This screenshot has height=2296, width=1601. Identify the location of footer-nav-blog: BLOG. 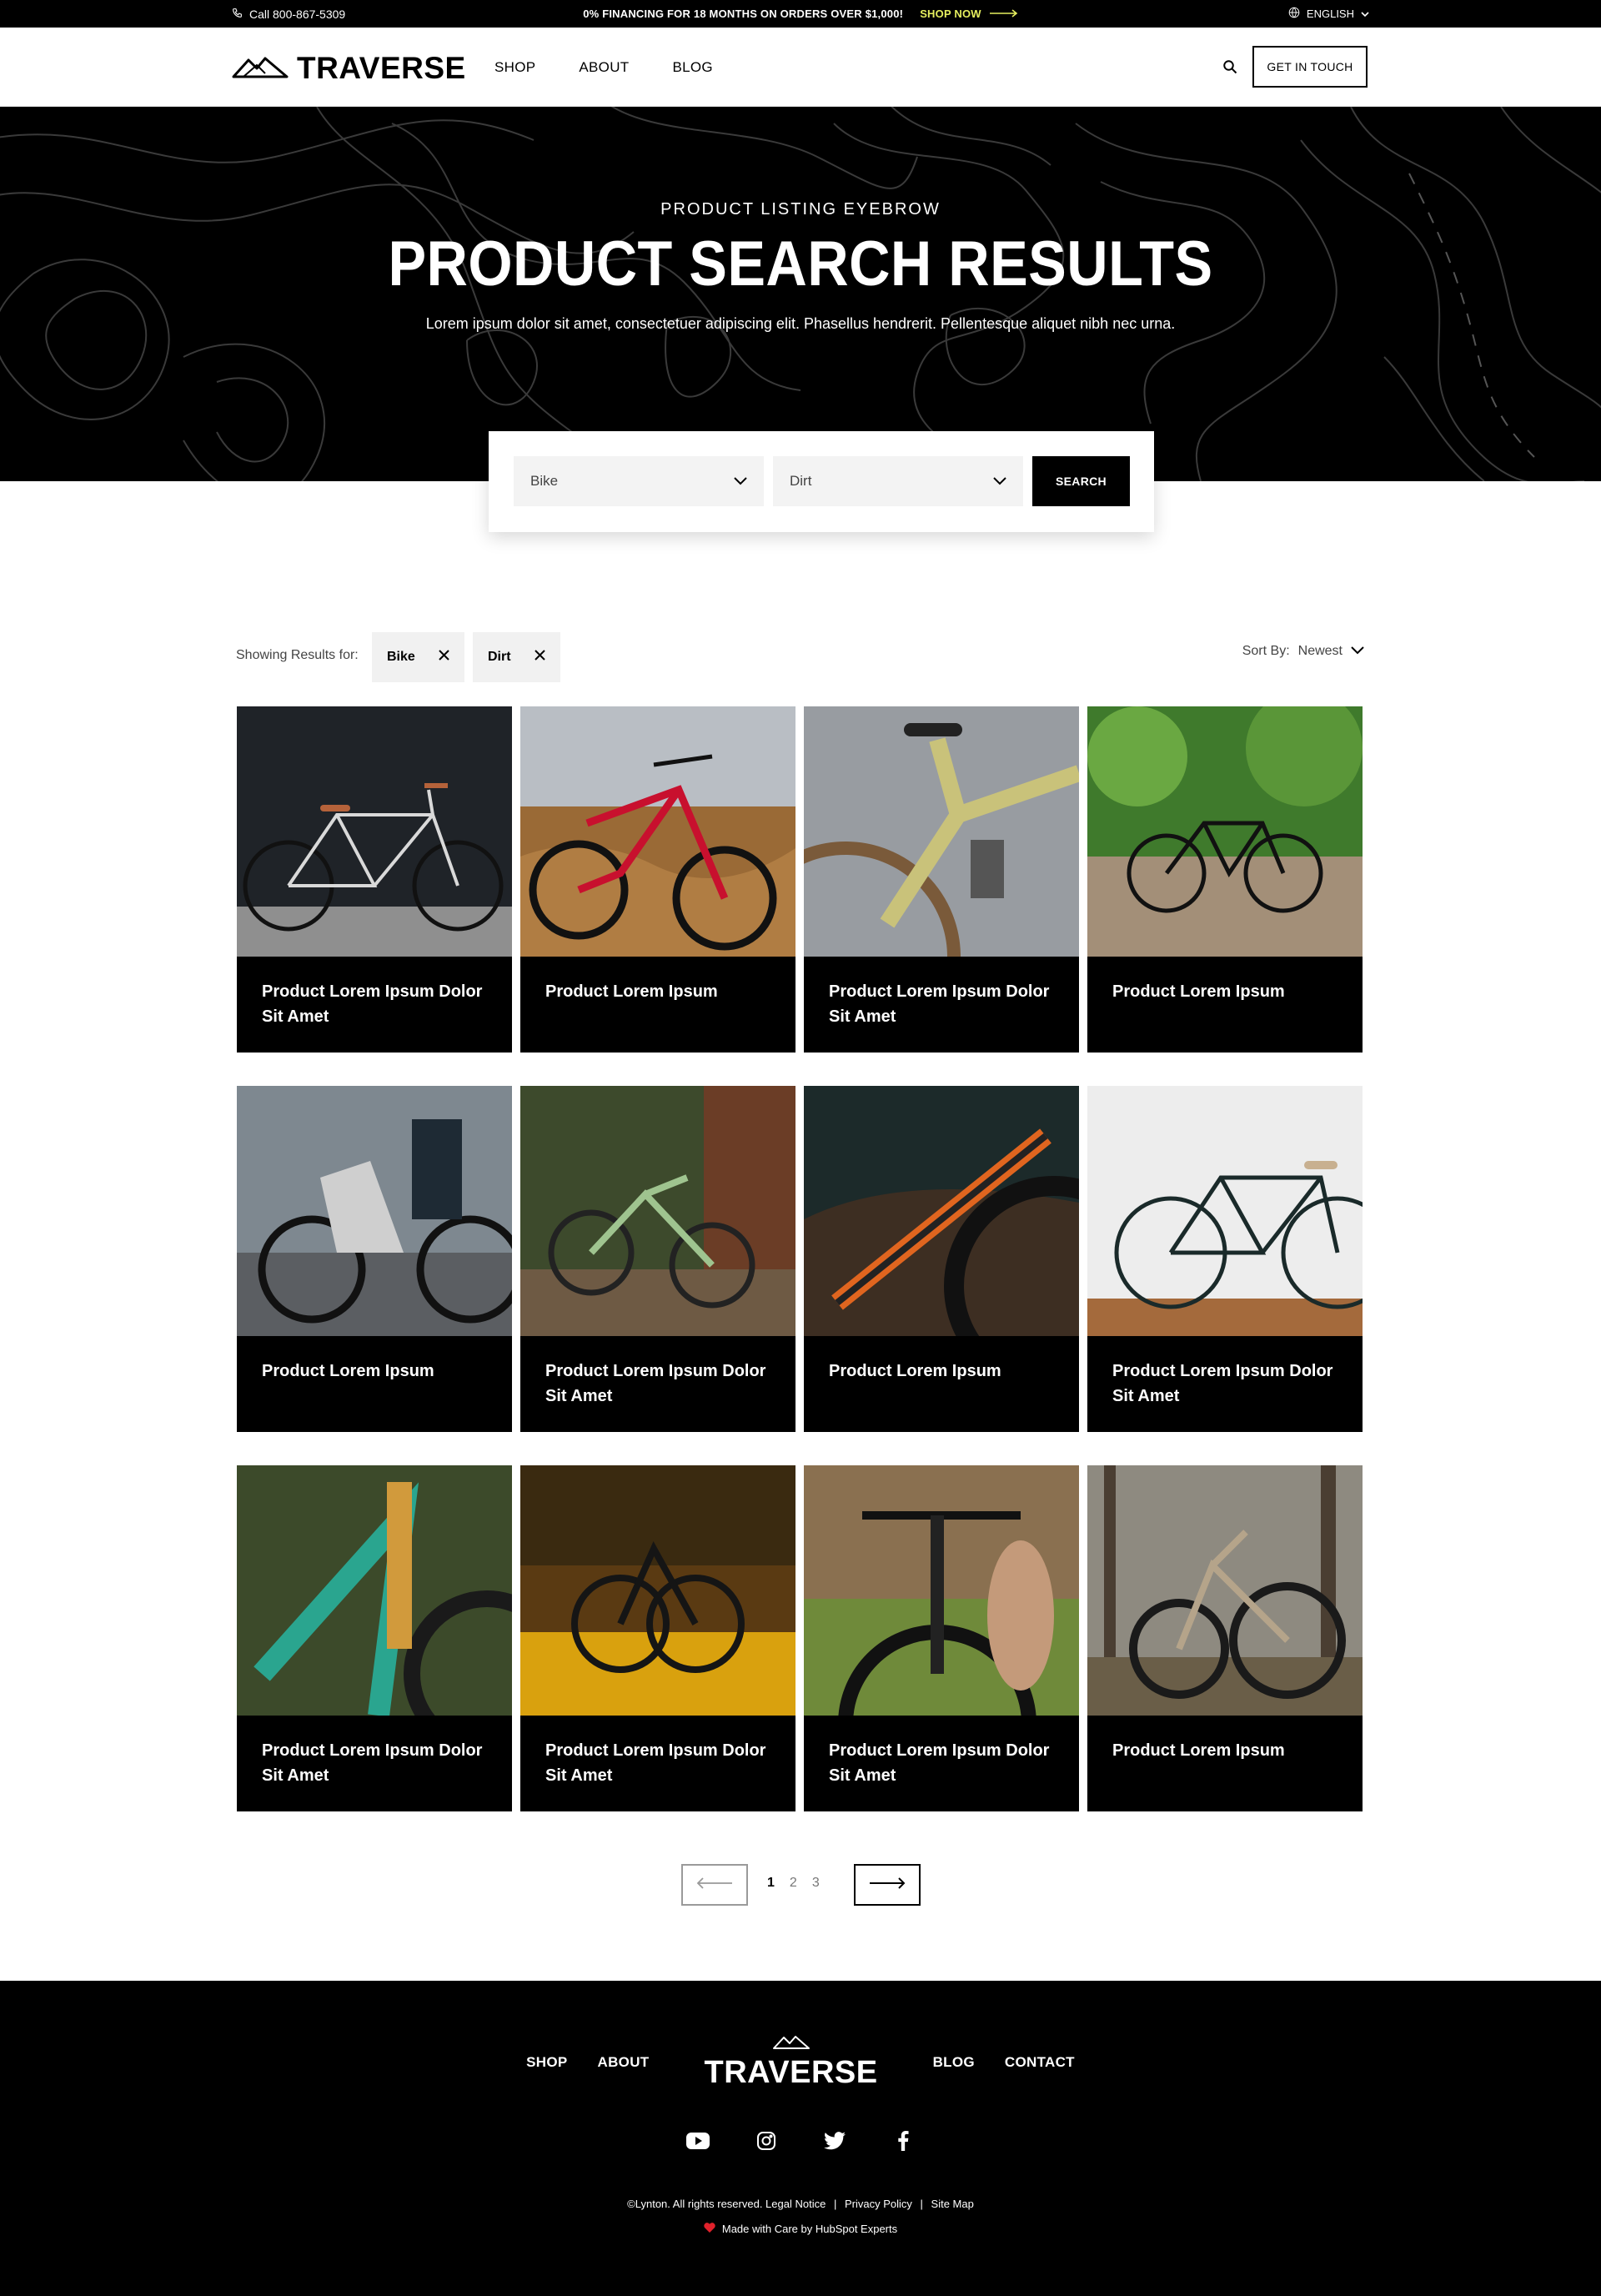
(954, 2062).